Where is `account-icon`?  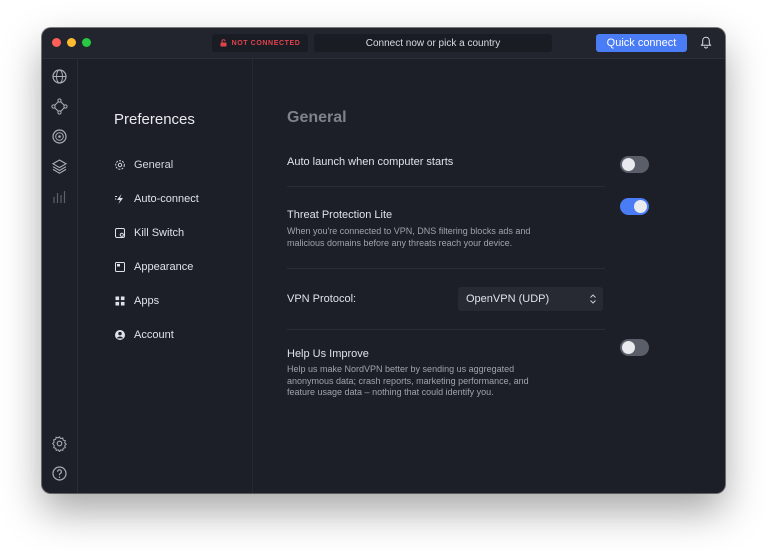
account-icon is located at coordinates (120, 335).